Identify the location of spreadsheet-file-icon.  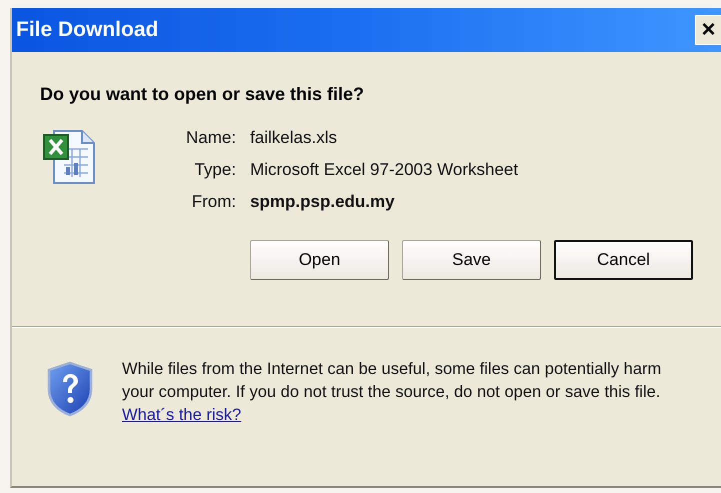
(70, 157).